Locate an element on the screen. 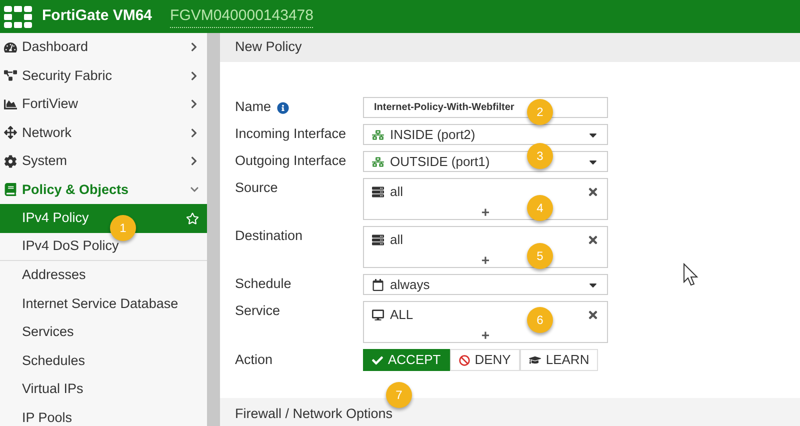 This screenshot has width=800, height=426. graduation-cap-icon is located at coordinates (534, 360).